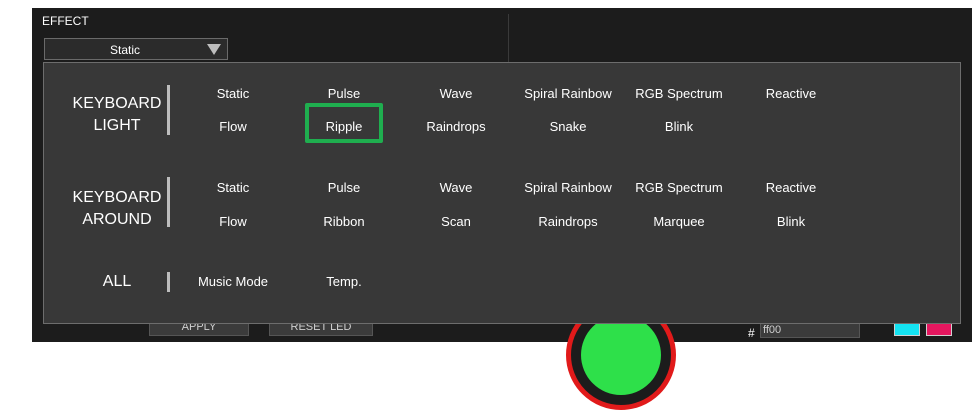 The width and height of the screenshot is (976, 410). What do you see at coordinates (679, 222) in the screenshot?
I see `option-marquee: Marquee` at bounding box center [679, 222].